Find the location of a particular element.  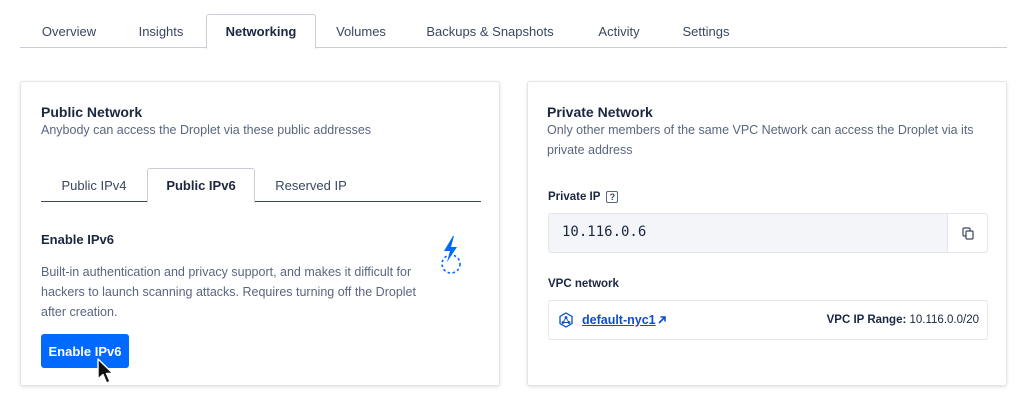

public-network-title: Public Network is located at coordinates (92, 112).